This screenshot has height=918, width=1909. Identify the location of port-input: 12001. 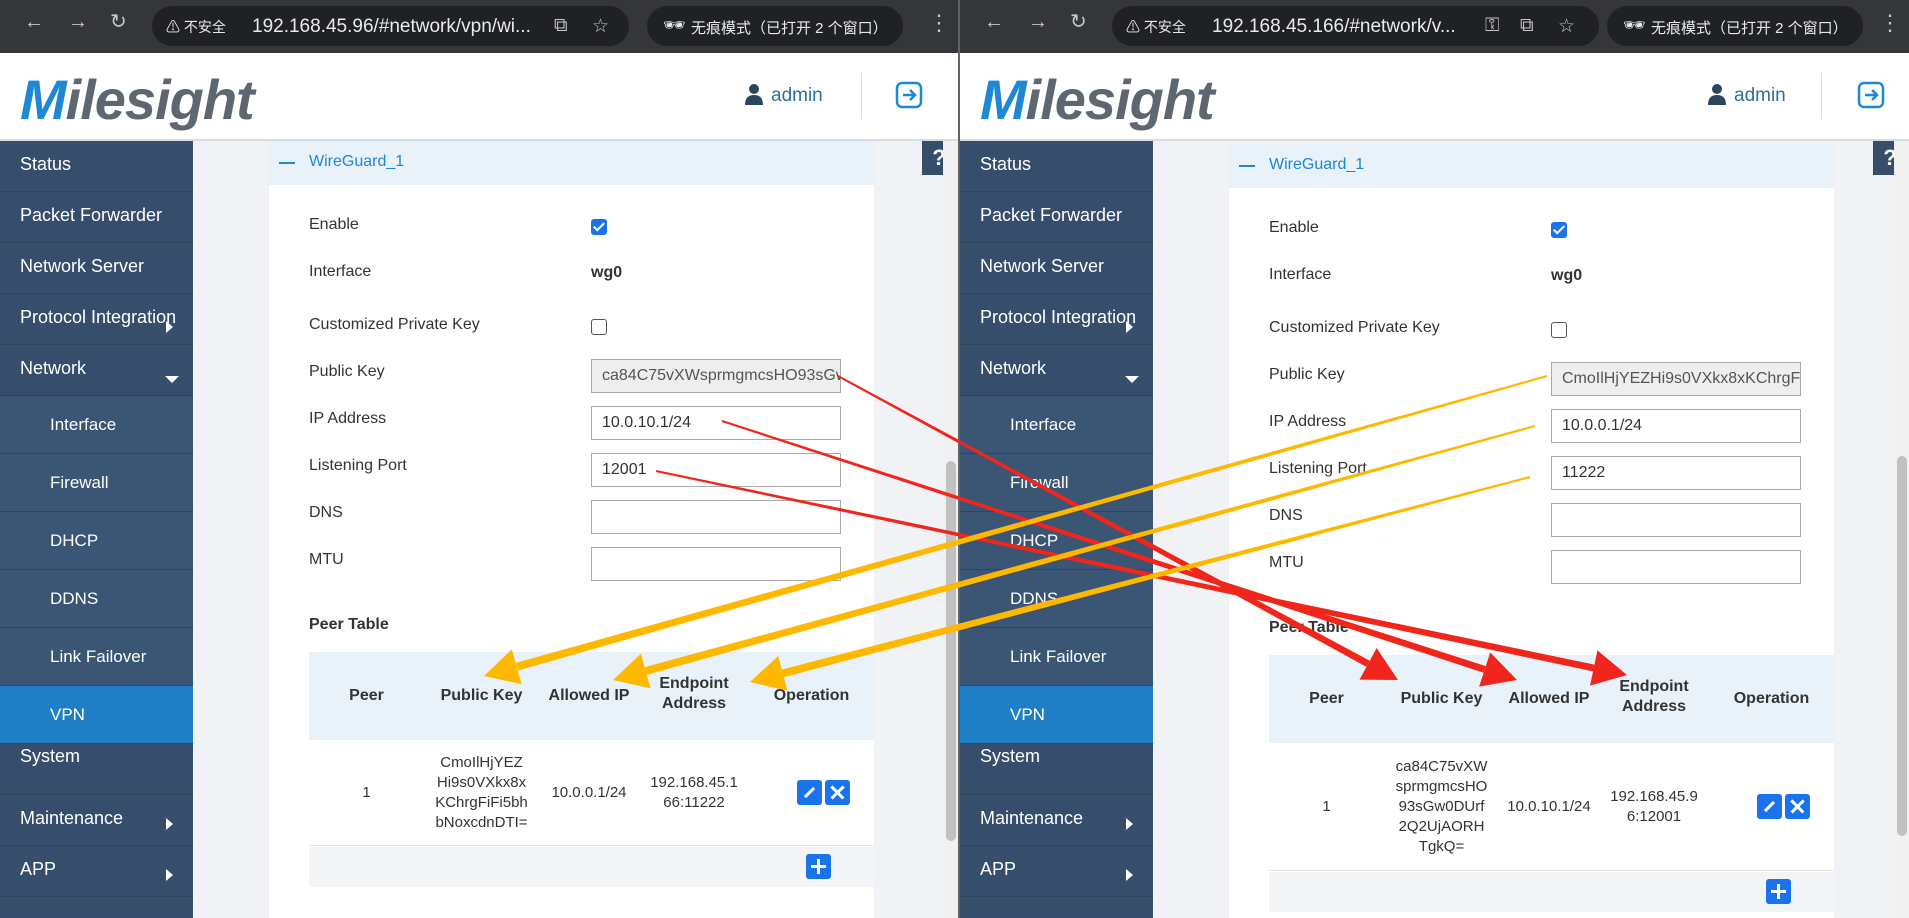
(716, 470).